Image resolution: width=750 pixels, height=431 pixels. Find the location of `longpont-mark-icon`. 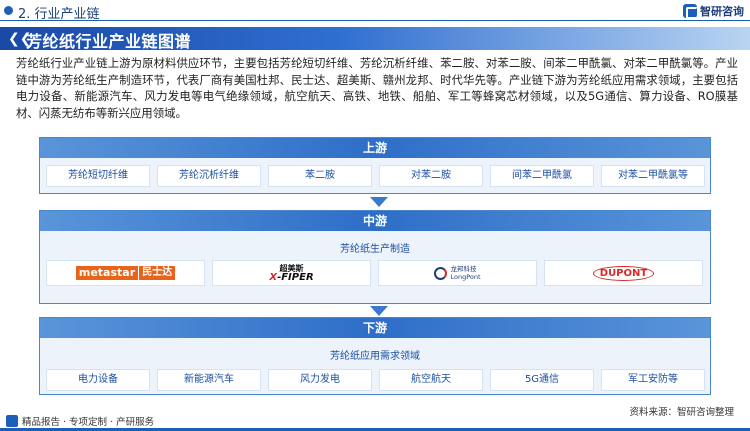

longpont-mark-icon is located at coordinates (441, 273).